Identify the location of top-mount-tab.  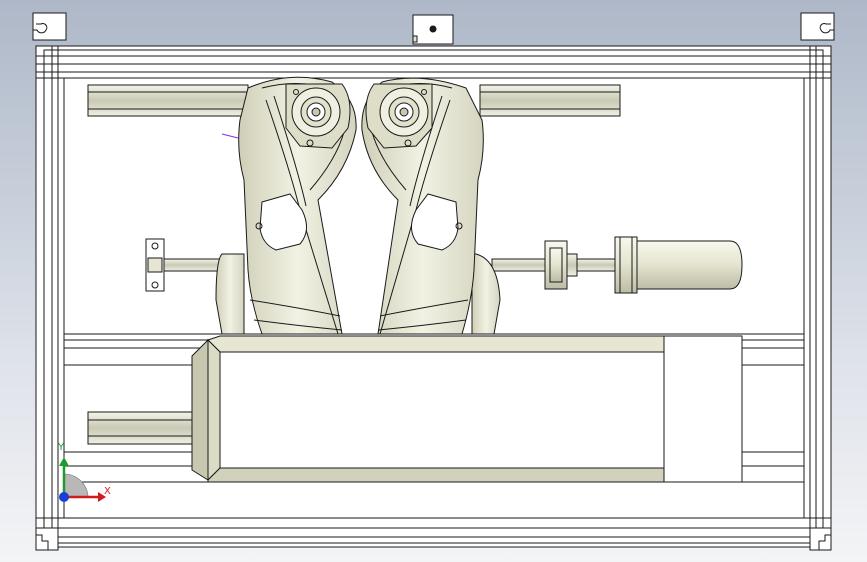
(433, 29).